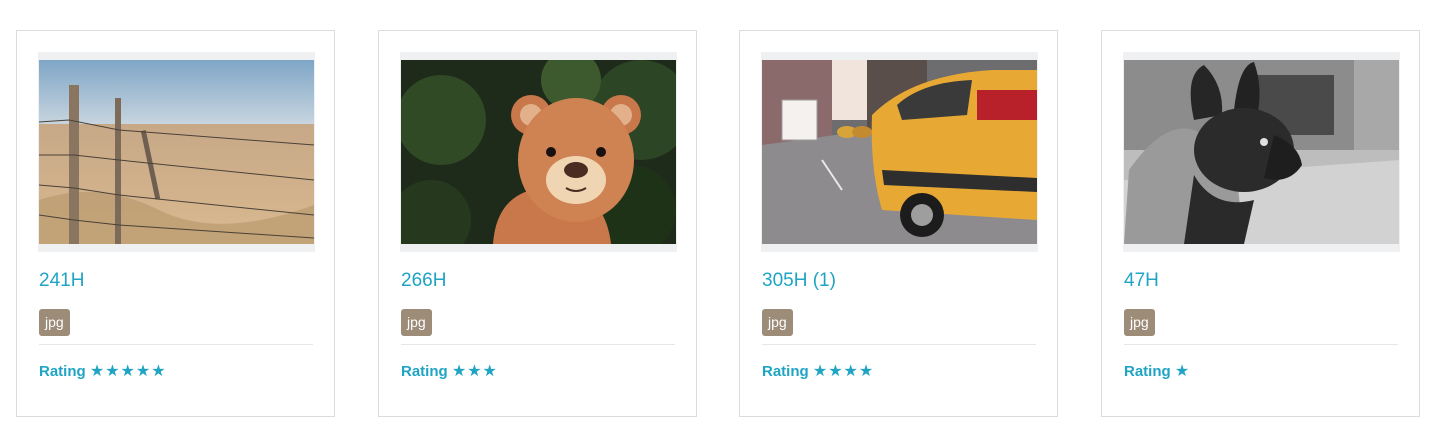  I want to click on rating-stars: ★, so click(1182, 371).